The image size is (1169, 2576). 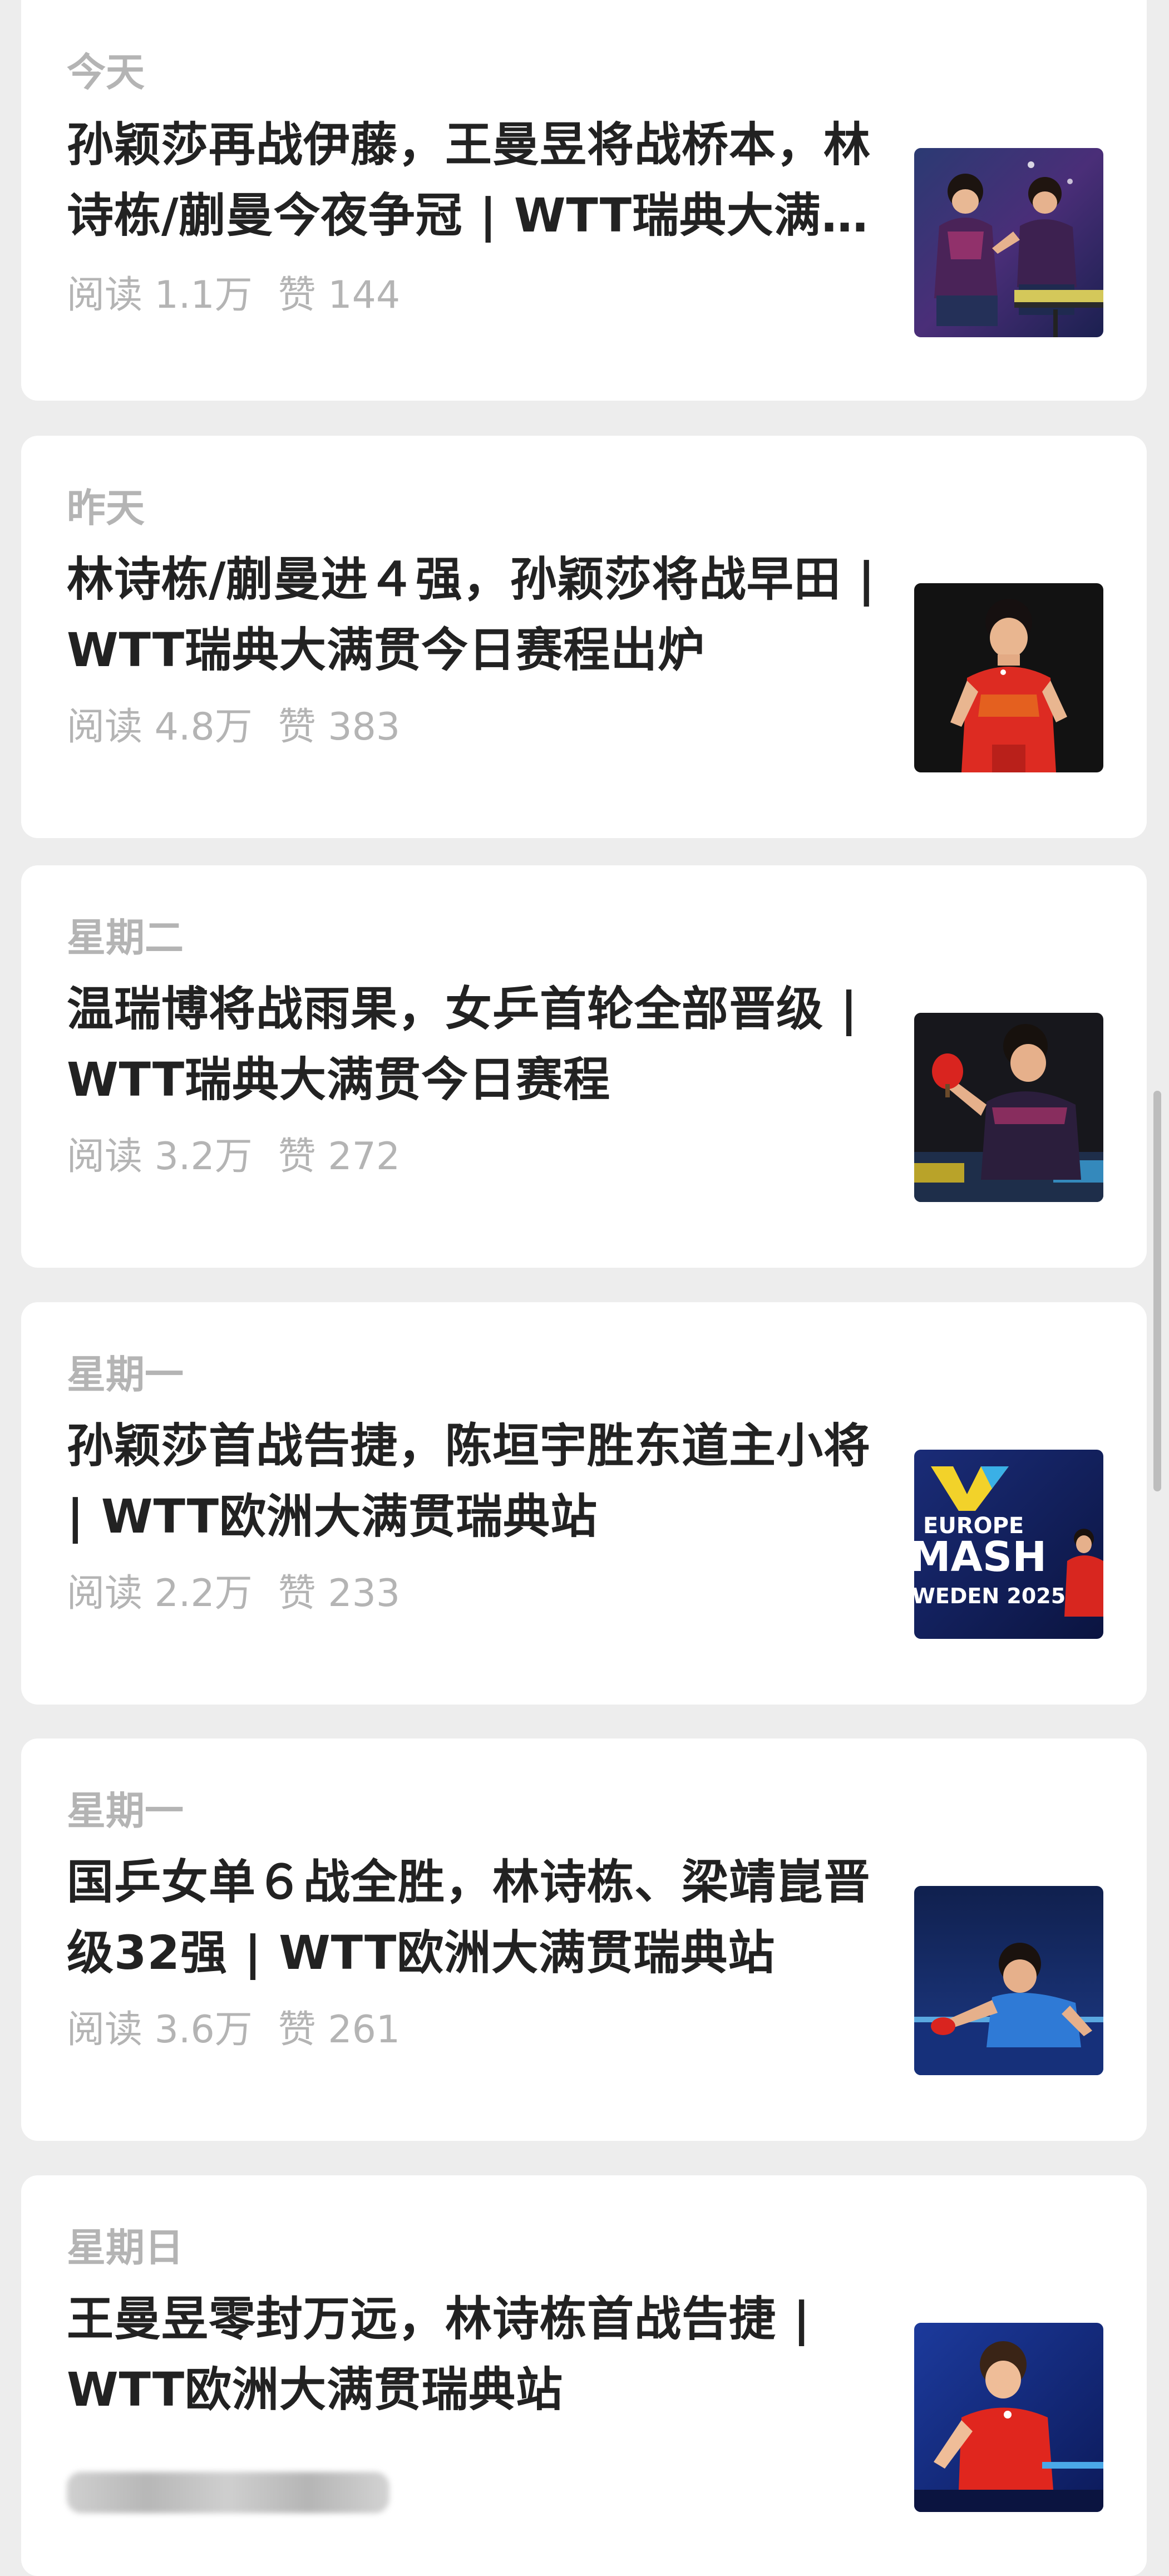 What do you see at coordinates (990, 1596) in the screenshot?
I see `poster-line-3: WEDEN 2025` at bounding box center [990, 1596].